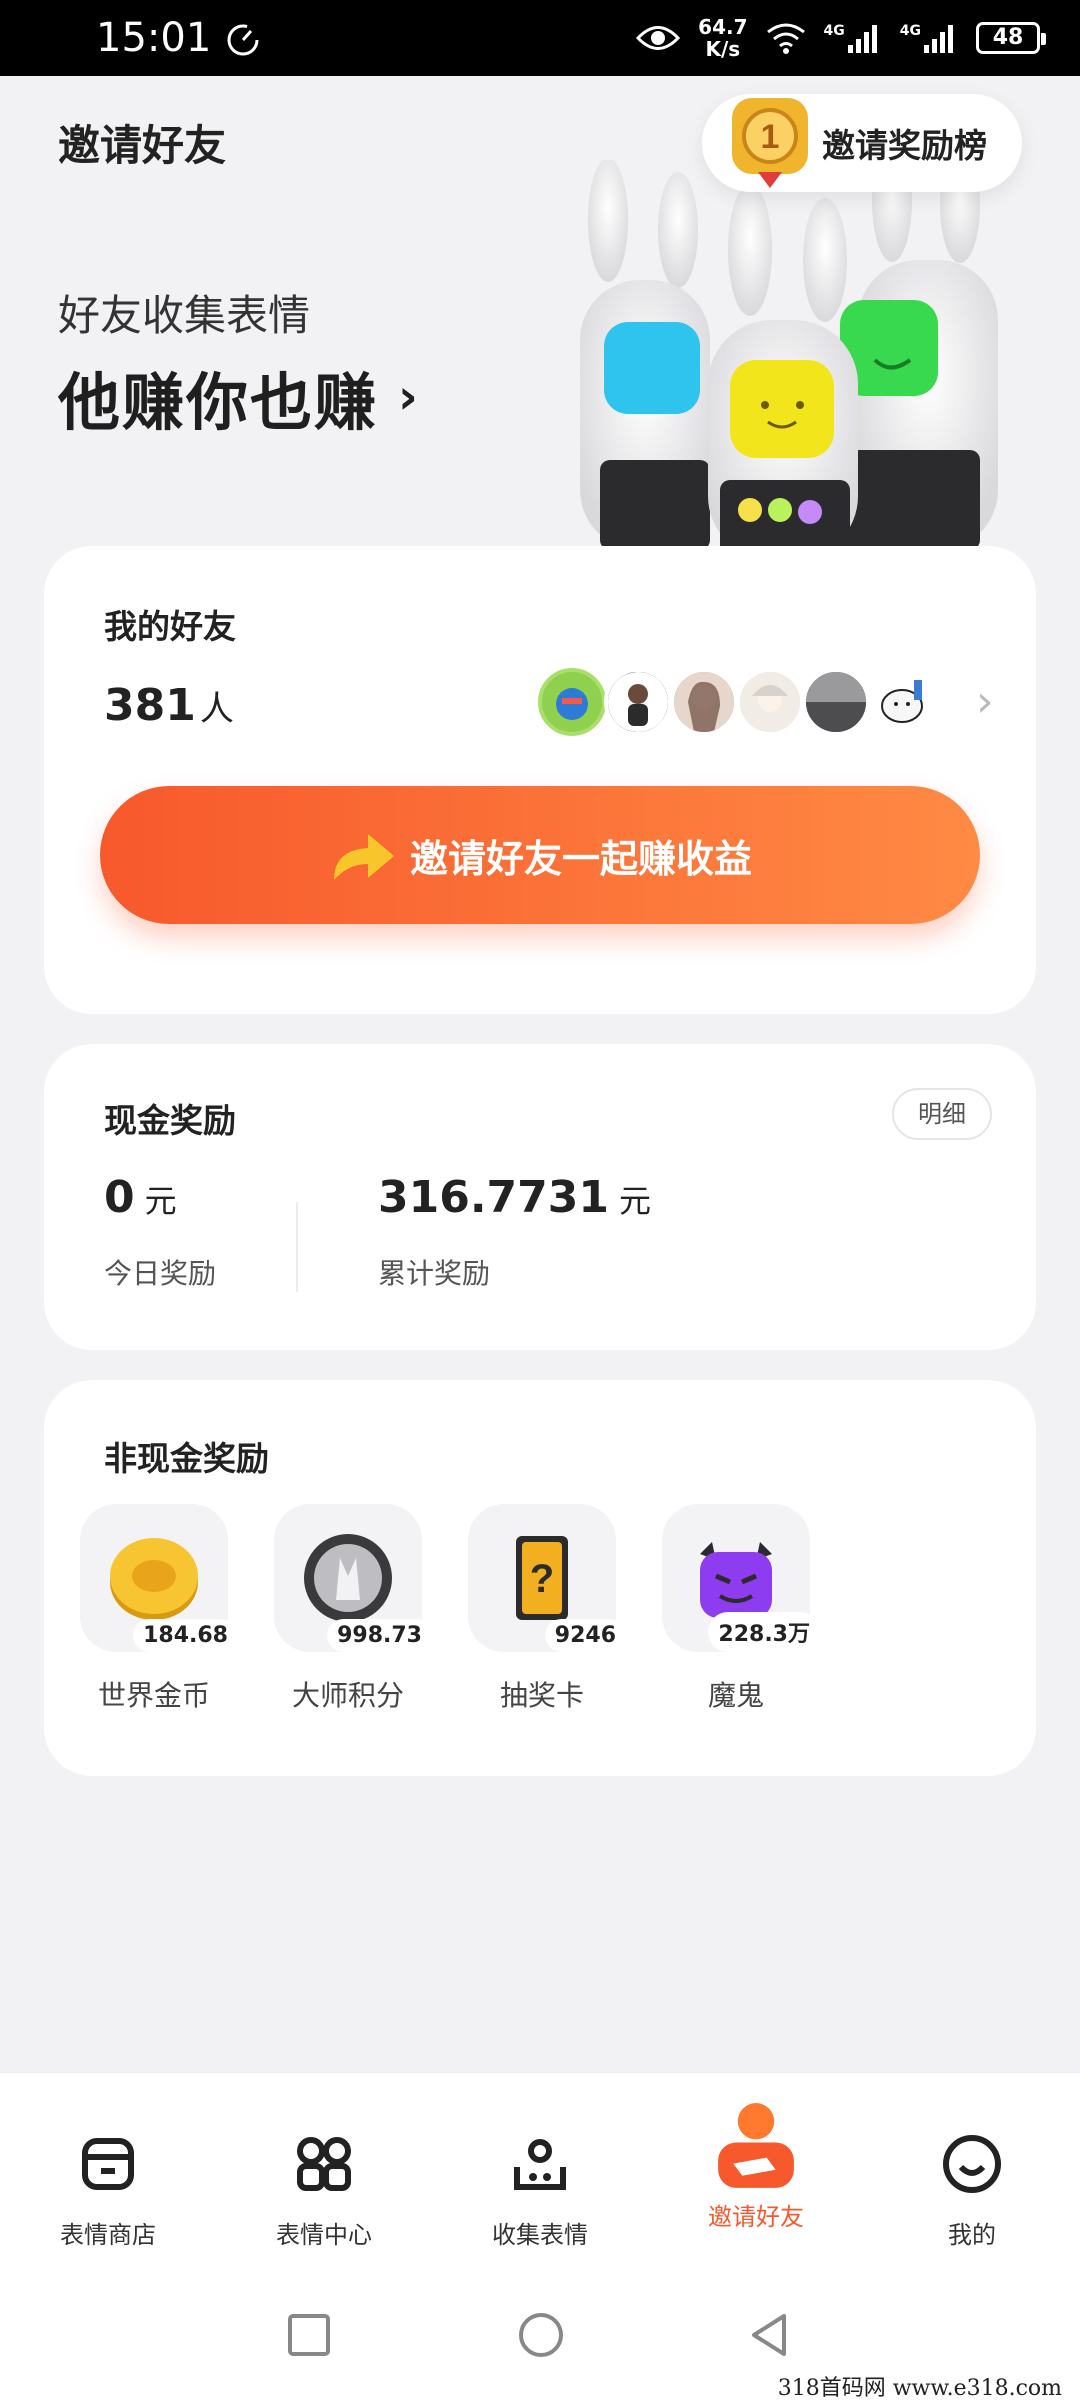  I want to click on reward-icon-box: ? 9246, so click(547, 1578).